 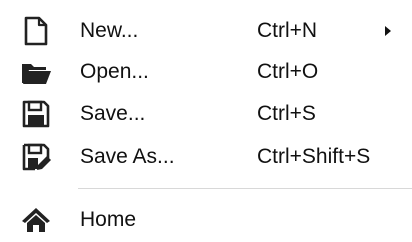 What do you see at coordinates (108, 219) in the screenshot?
I see `menu-item-home-label: Home` at bounding box center [108, 219].